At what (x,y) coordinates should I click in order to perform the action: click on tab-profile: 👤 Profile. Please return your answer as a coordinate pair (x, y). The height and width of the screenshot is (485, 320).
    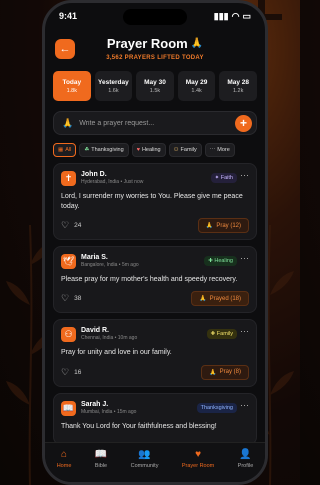
    Looking at the image, I should click on (246, 459).